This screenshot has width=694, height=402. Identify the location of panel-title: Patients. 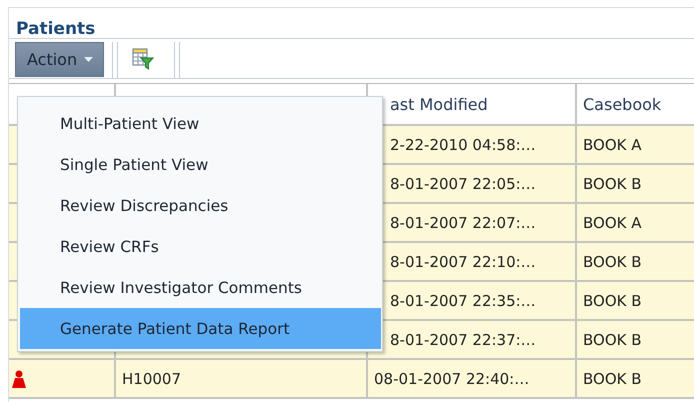
(55, 28).